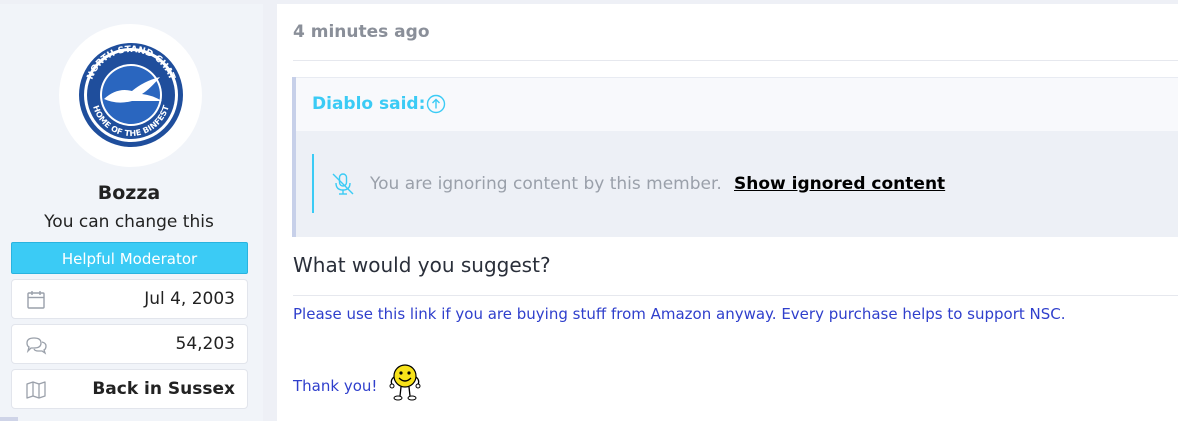  I want to click on calendar-icon, so click(36, 300).